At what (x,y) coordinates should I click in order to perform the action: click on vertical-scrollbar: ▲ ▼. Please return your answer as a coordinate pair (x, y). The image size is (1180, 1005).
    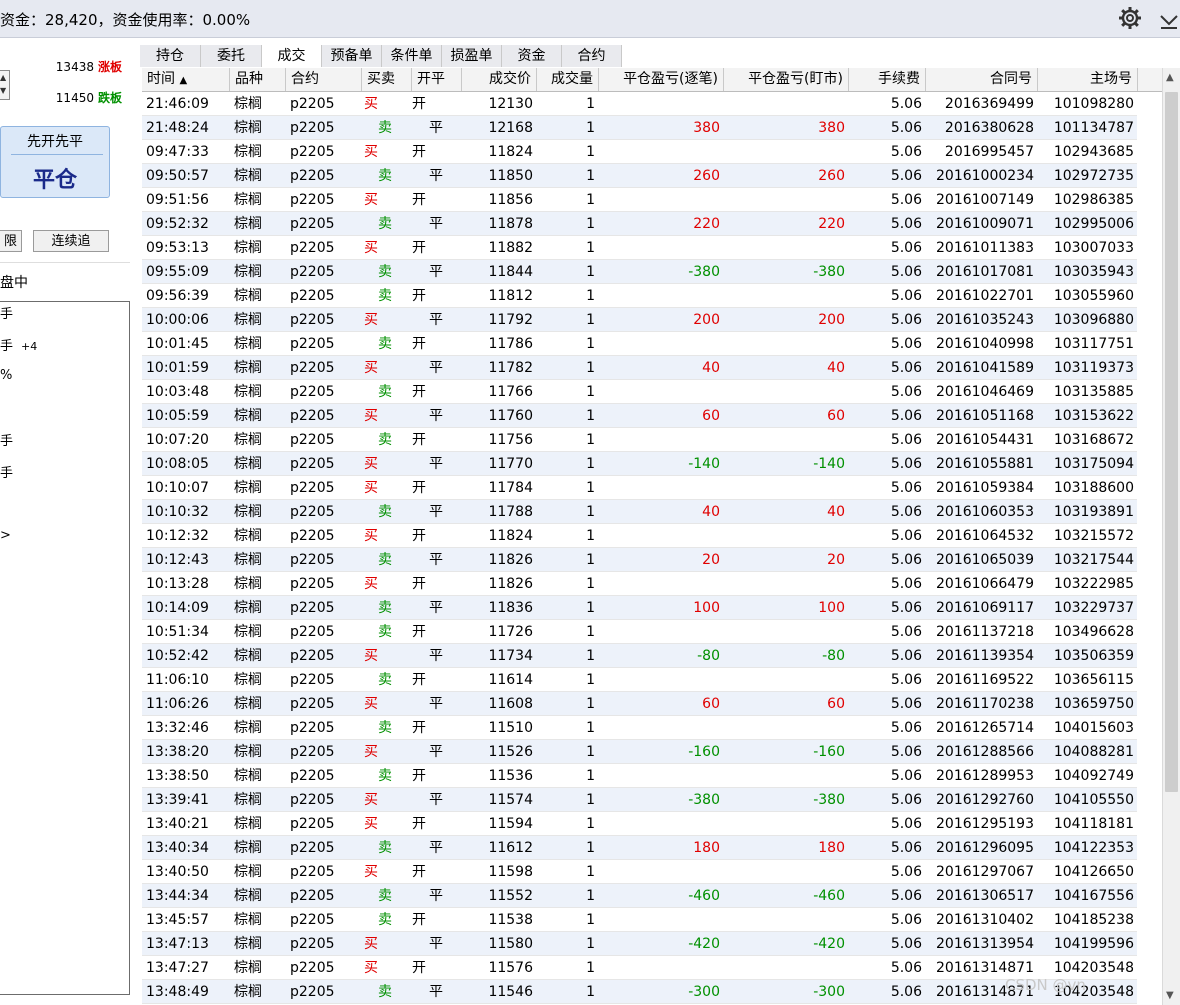
    Looking at the image, I should click on (1171, 536).